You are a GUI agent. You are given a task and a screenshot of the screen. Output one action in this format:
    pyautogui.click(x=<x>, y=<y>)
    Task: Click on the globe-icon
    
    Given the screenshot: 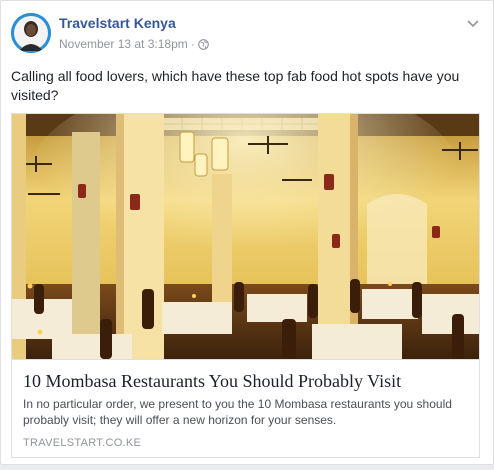 What is the action you would take?
    pyautogui.click(x=203, y=46)
    